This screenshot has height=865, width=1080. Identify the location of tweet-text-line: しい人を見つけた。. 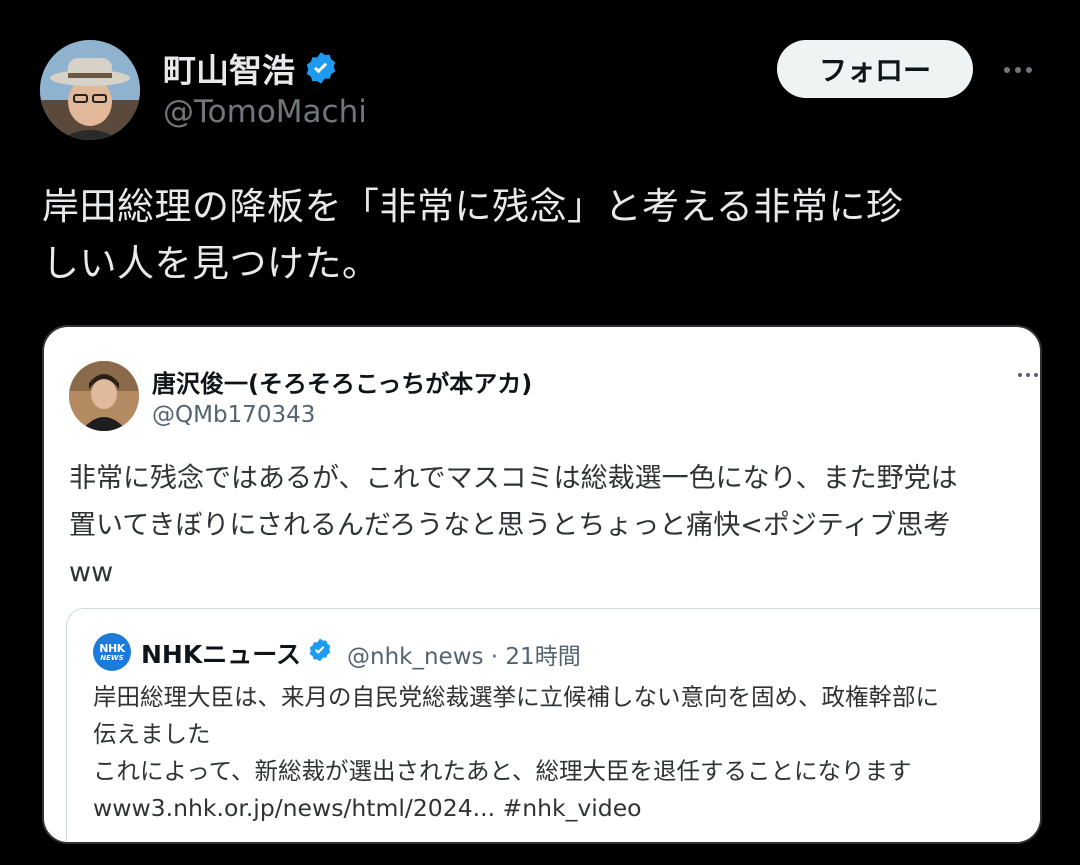
(211, 263).